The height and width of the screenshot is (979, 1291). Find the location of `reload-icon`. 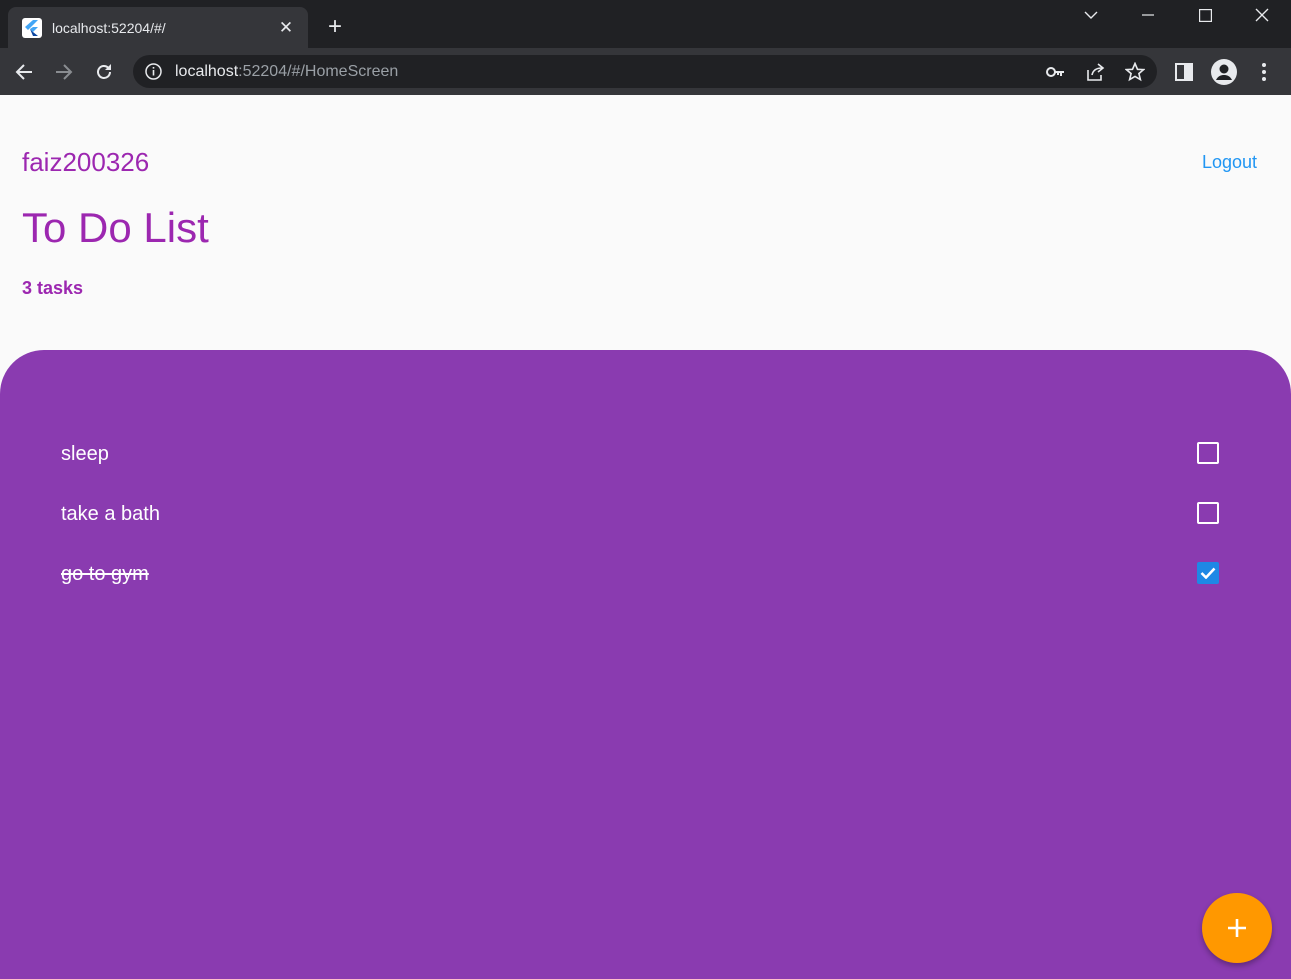

reload-icon is located at coordinates (104, 72).